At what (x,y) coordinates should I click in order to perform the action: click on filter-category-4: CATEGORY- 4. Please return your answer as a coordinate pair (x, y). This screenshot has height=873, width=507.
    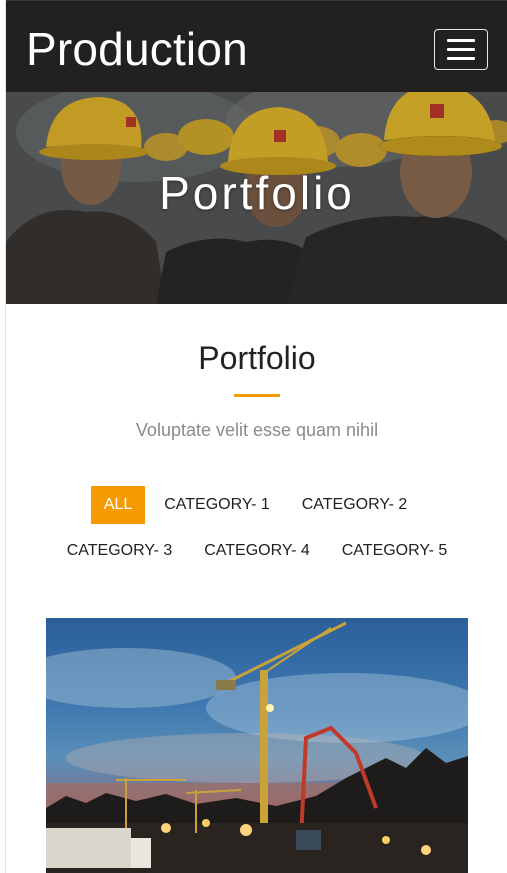
    Looking at the image, I should click on (257, 551).